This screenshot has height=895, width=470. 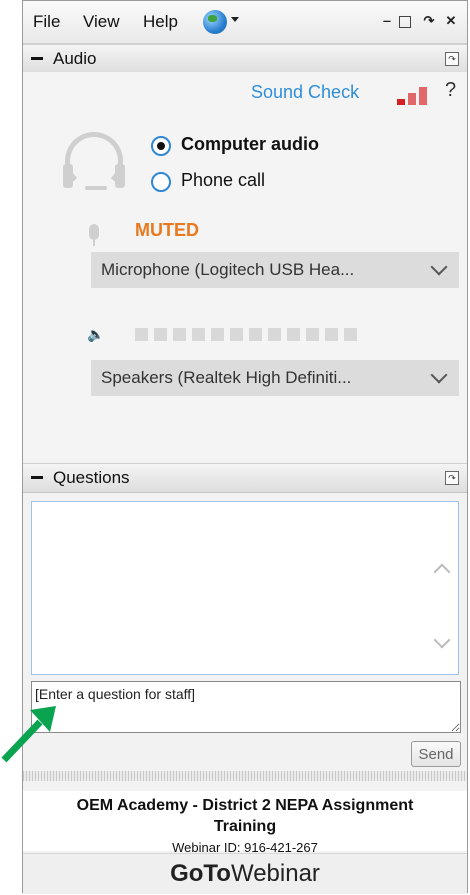 I want to click on headset-mic-arm, so click(x=96, y=188).